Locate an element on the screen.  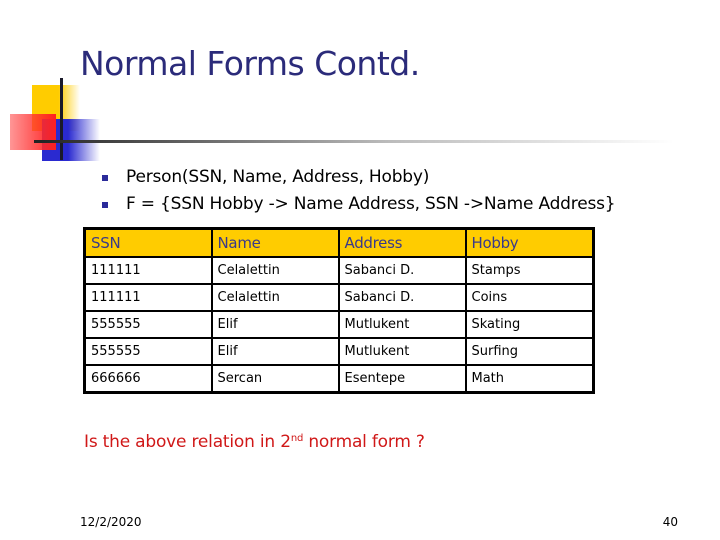
page-number: 40 is located at coordinates (670, 522).